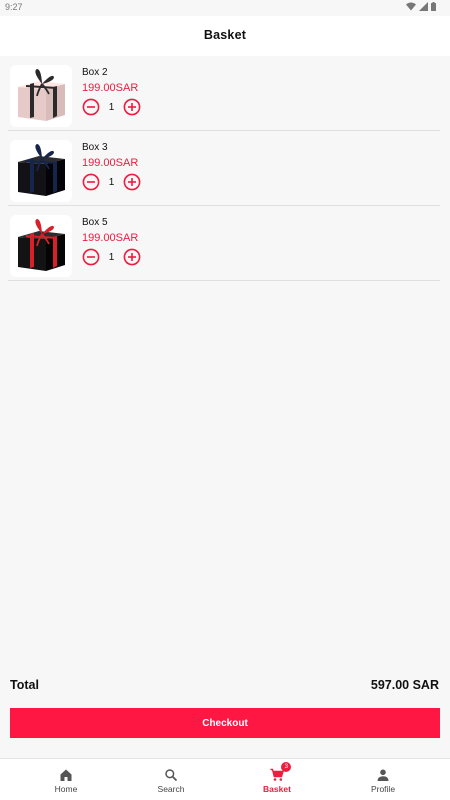 The height and width of the screenshot is (800, 450). I want to click on nav-label: Profile, so click(383, 789).